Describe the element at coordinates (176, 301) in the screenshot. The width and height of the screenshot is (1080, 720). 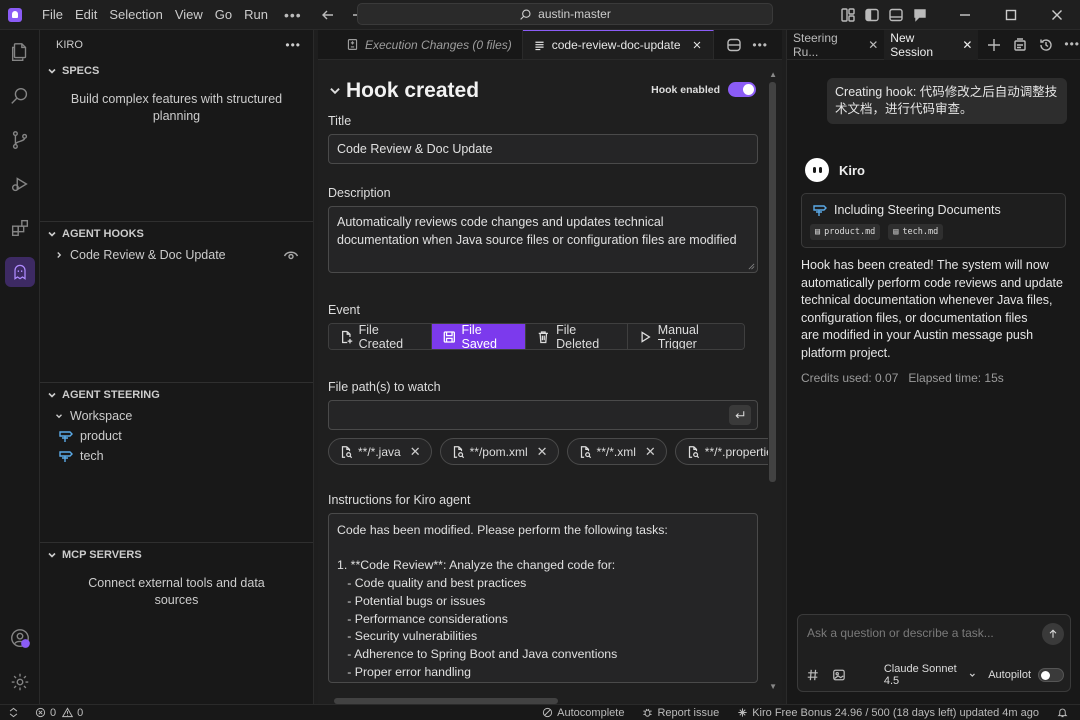
I see `agent-hooks-section: AGENT HOOKS Code Review & Doc Update` at that location.